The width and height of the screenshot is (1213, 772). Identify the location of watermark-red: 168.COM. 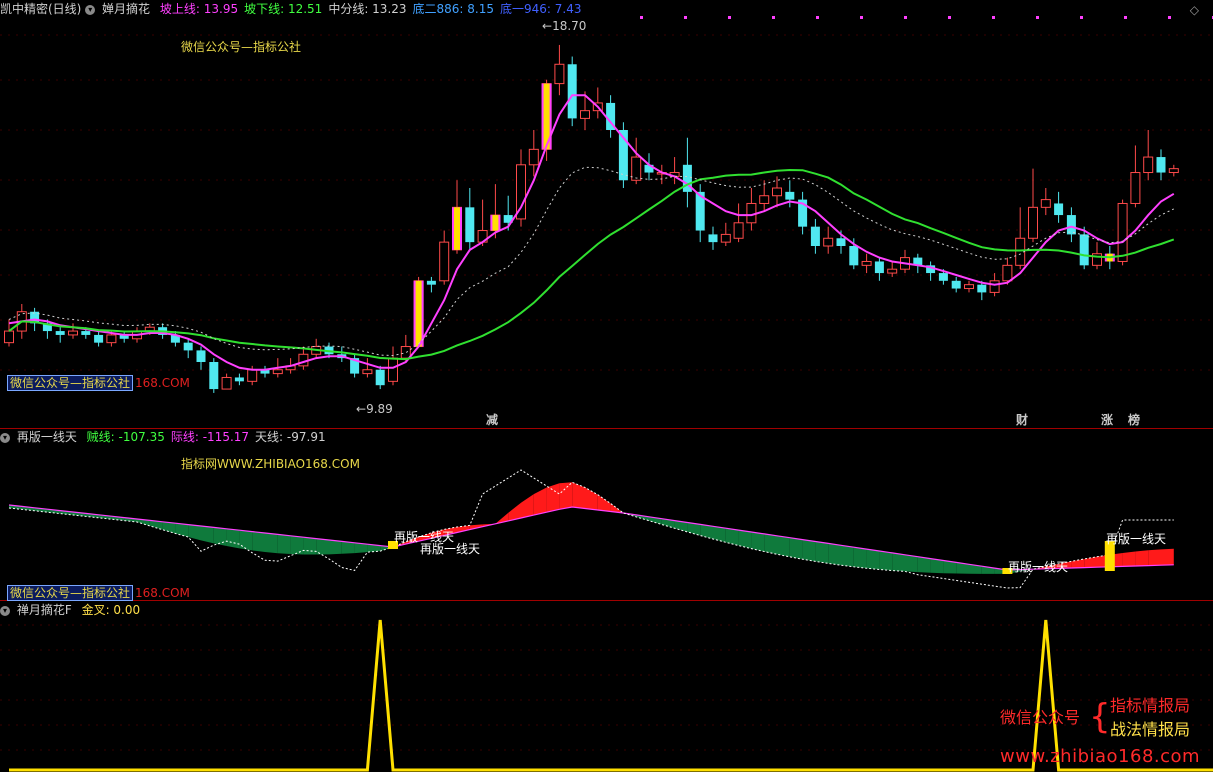
(162, 593).